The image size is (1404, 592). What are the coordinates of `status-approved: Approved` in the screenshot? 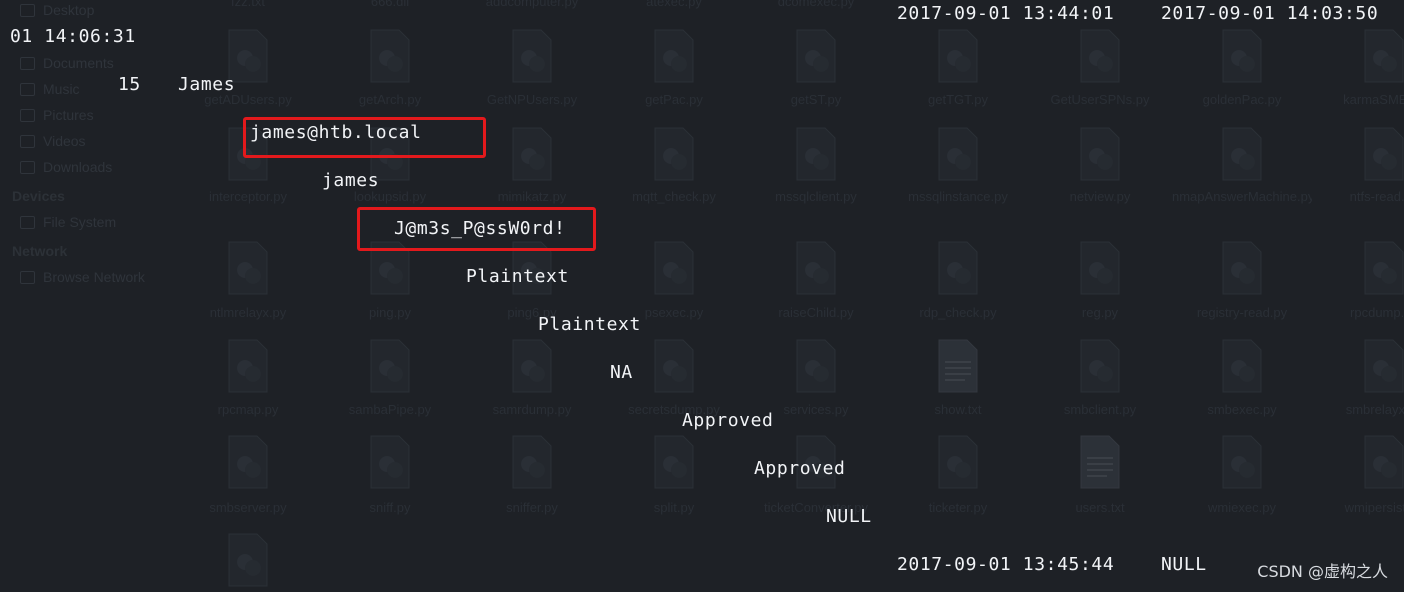 It's located at (728, 420).